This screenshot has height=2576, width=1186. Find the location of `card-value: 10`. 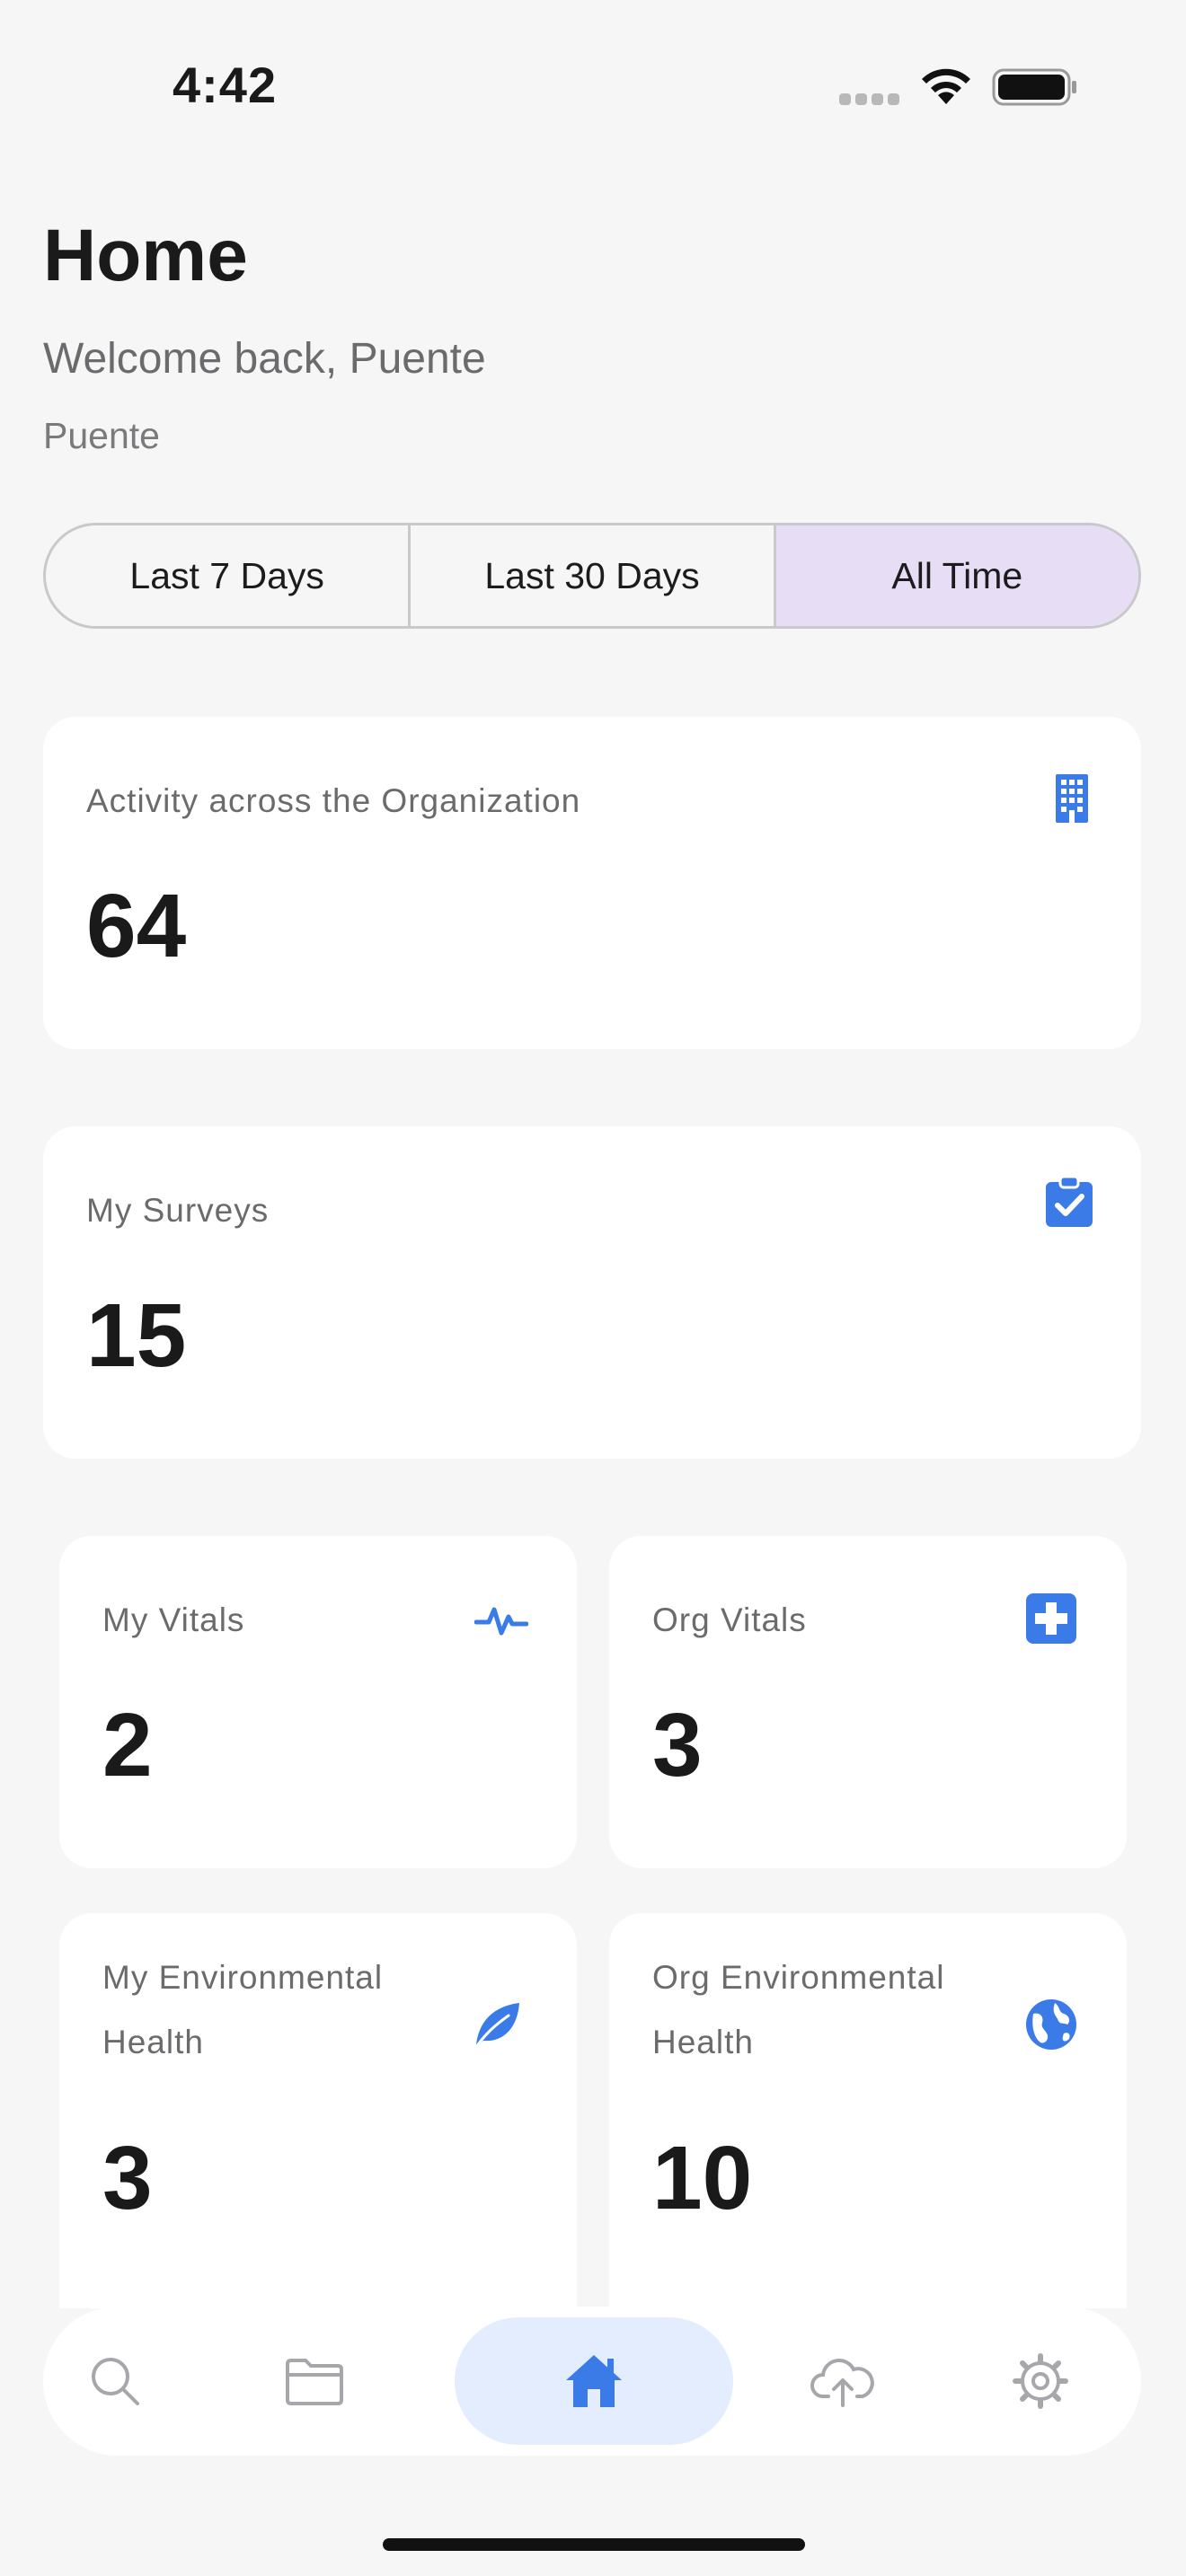

card-value: 10 is located at coordinates (702, 2178).